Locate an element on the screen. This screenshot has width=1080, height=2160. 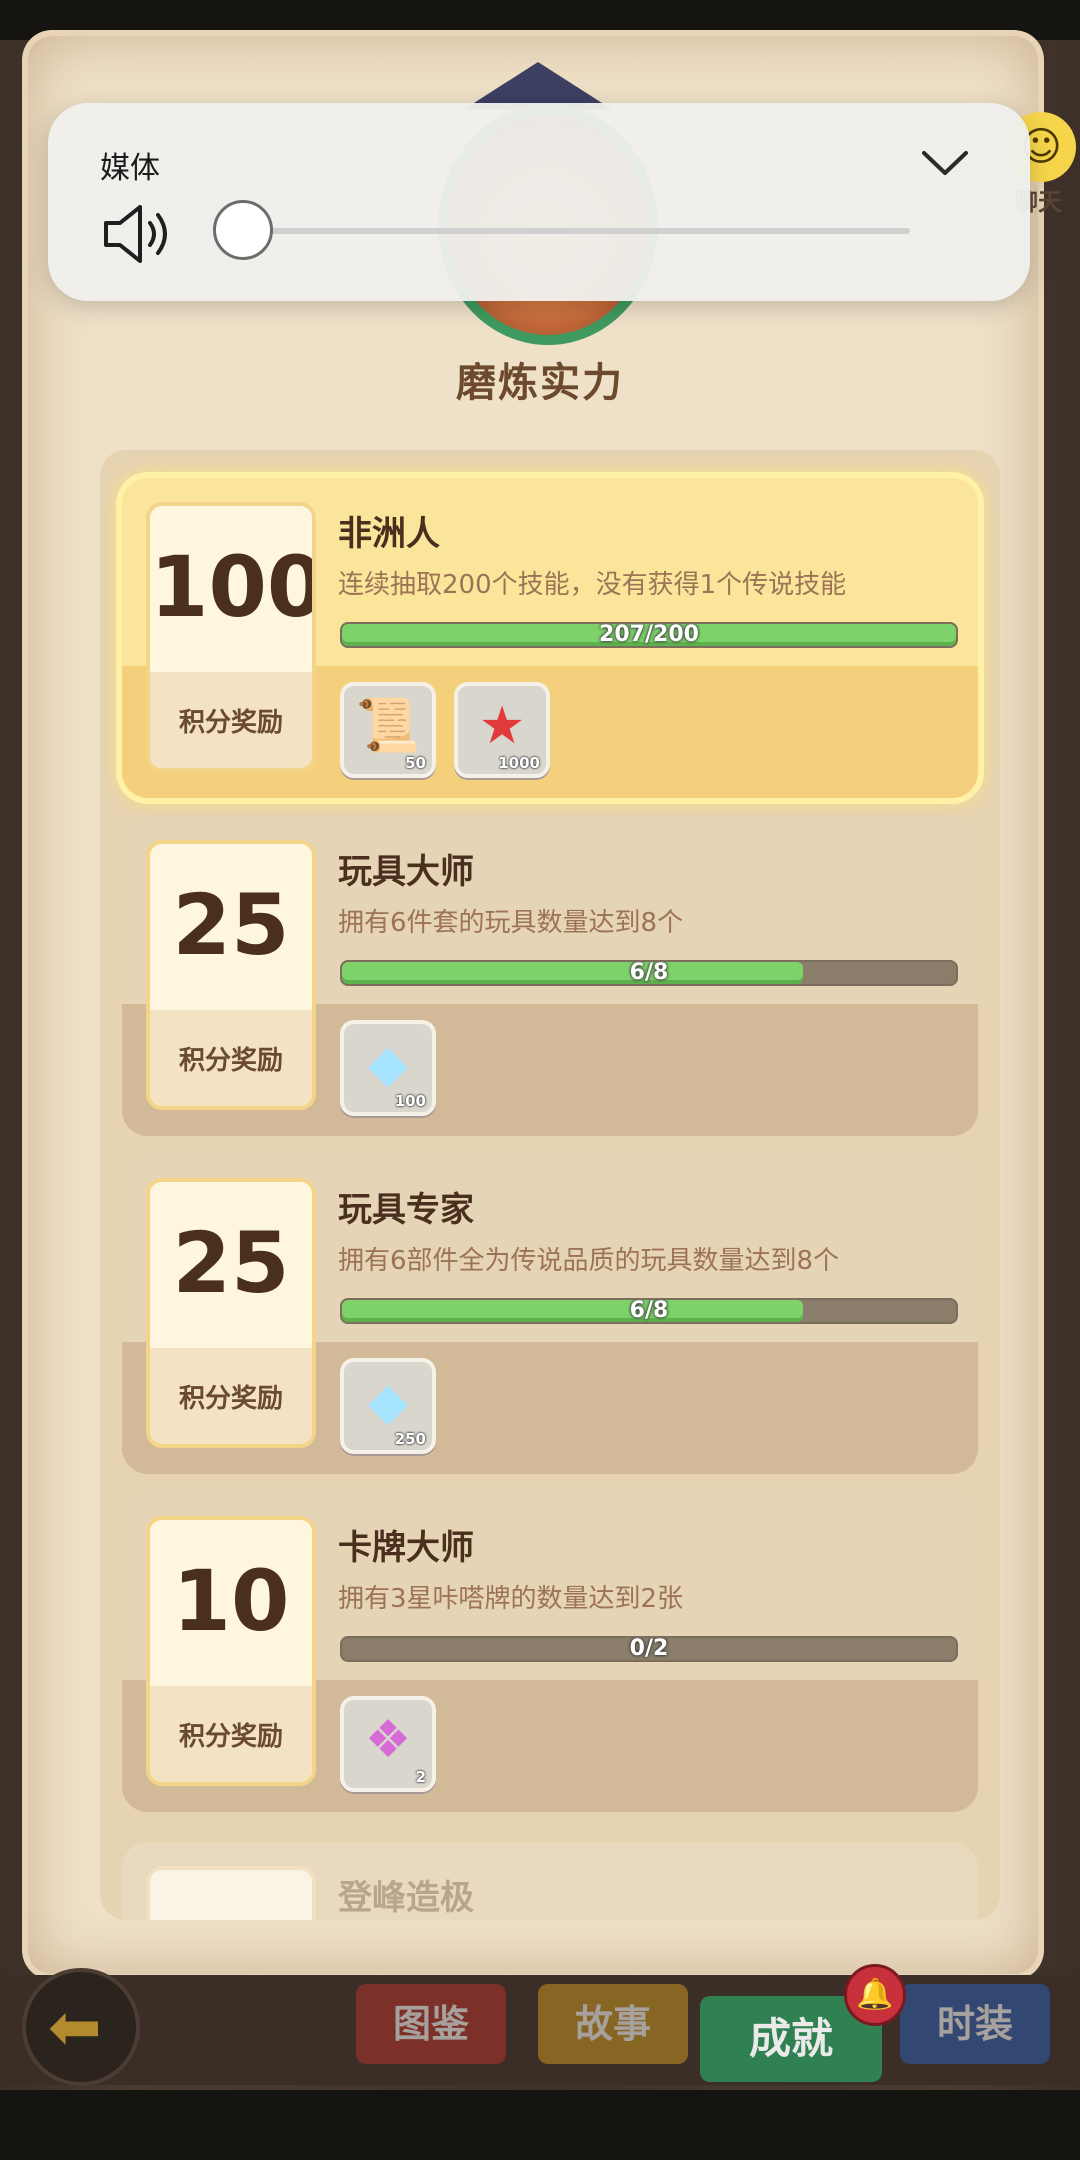
achievement-description: 拥有6部件全为传说品质的玩具数量达到8个 is located at coordinates (589, 1261).